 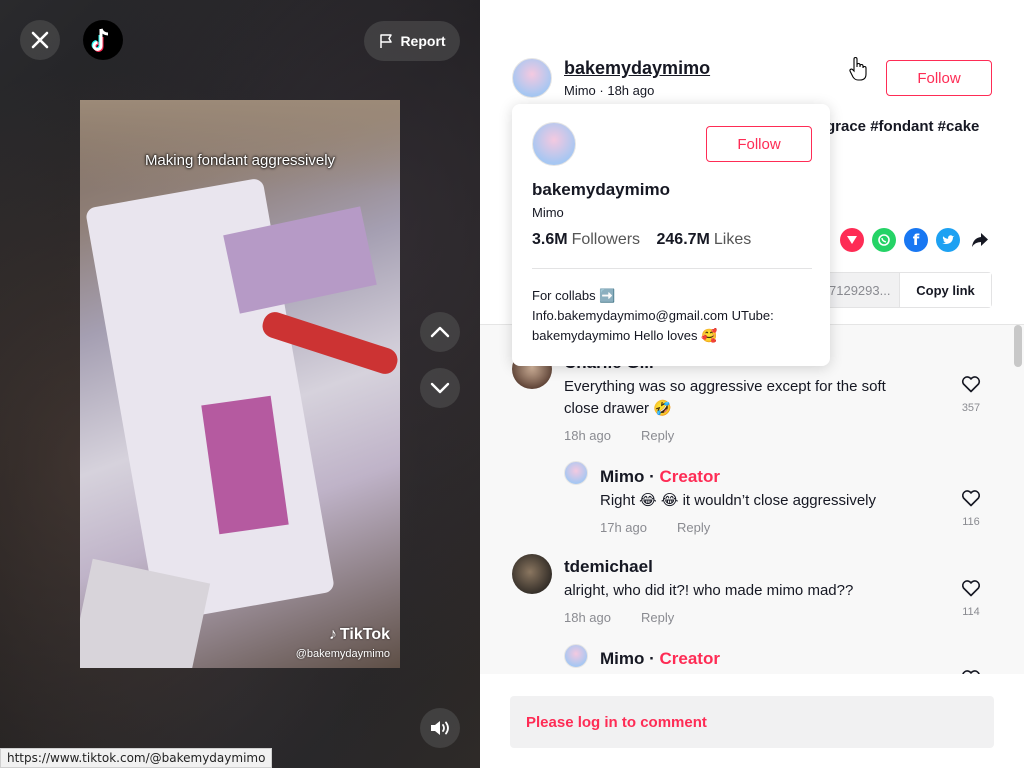 What do you see at coordinates (386, 41) in the screenshot?
I see `flag-icon` at bounding box center [386, 41].